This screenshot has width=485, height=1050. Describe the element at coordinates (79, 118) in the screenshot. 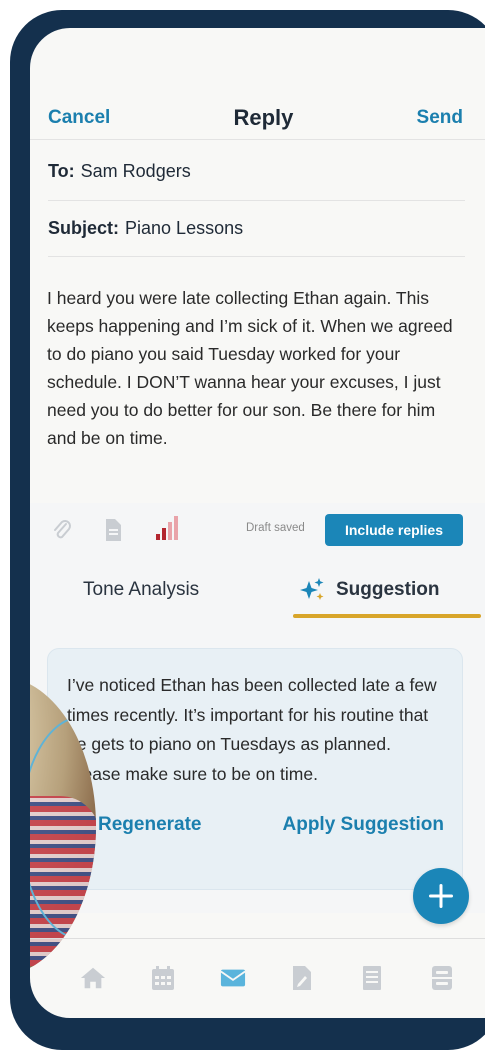

I see `cancel-button: Cancel` at that location.